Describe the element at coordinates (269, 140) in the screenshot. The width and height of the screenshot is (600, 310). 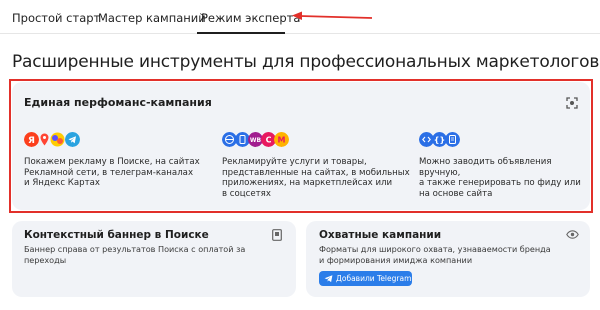
I see `svg-text: C` at that location.